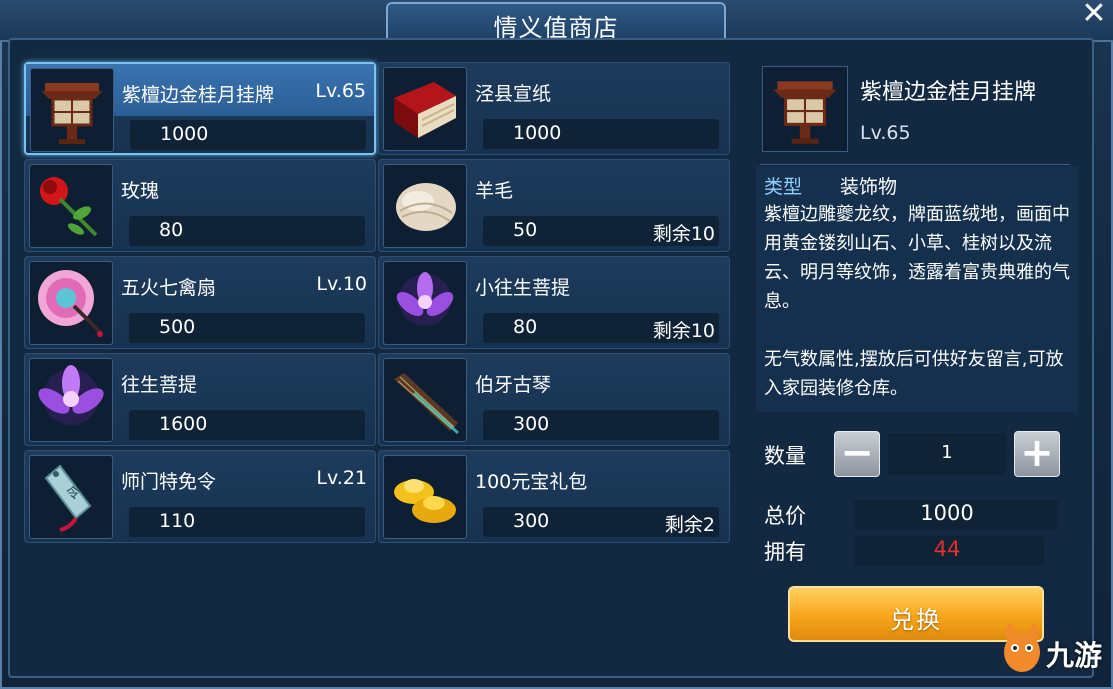  I want to click on token-tag-icon: 令, so click(71, 497).